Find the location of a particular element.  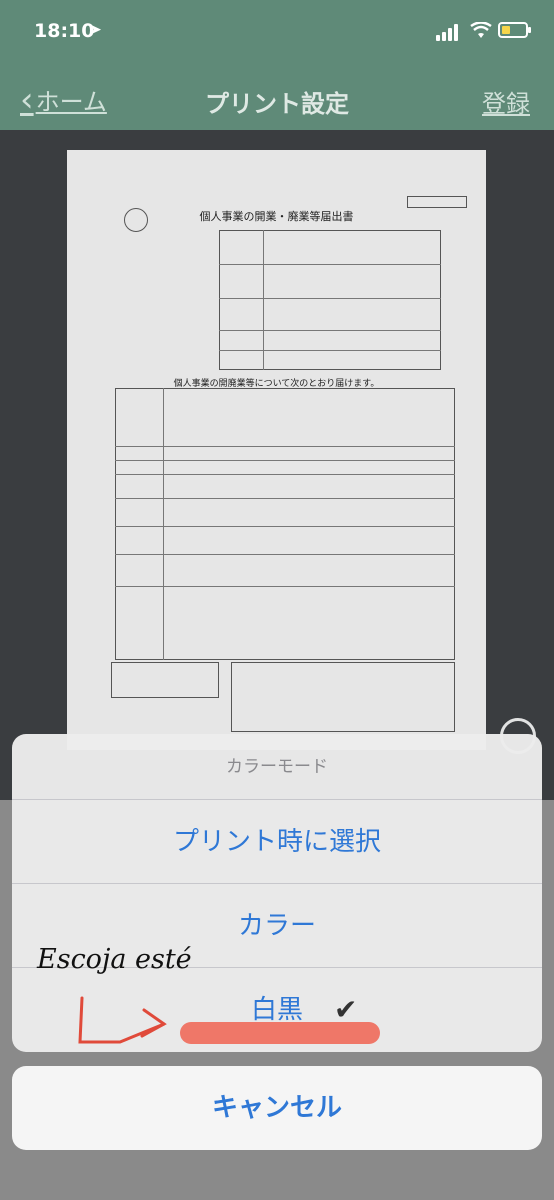

annotation-arrow-icon is located at coordinates (122, 1020).